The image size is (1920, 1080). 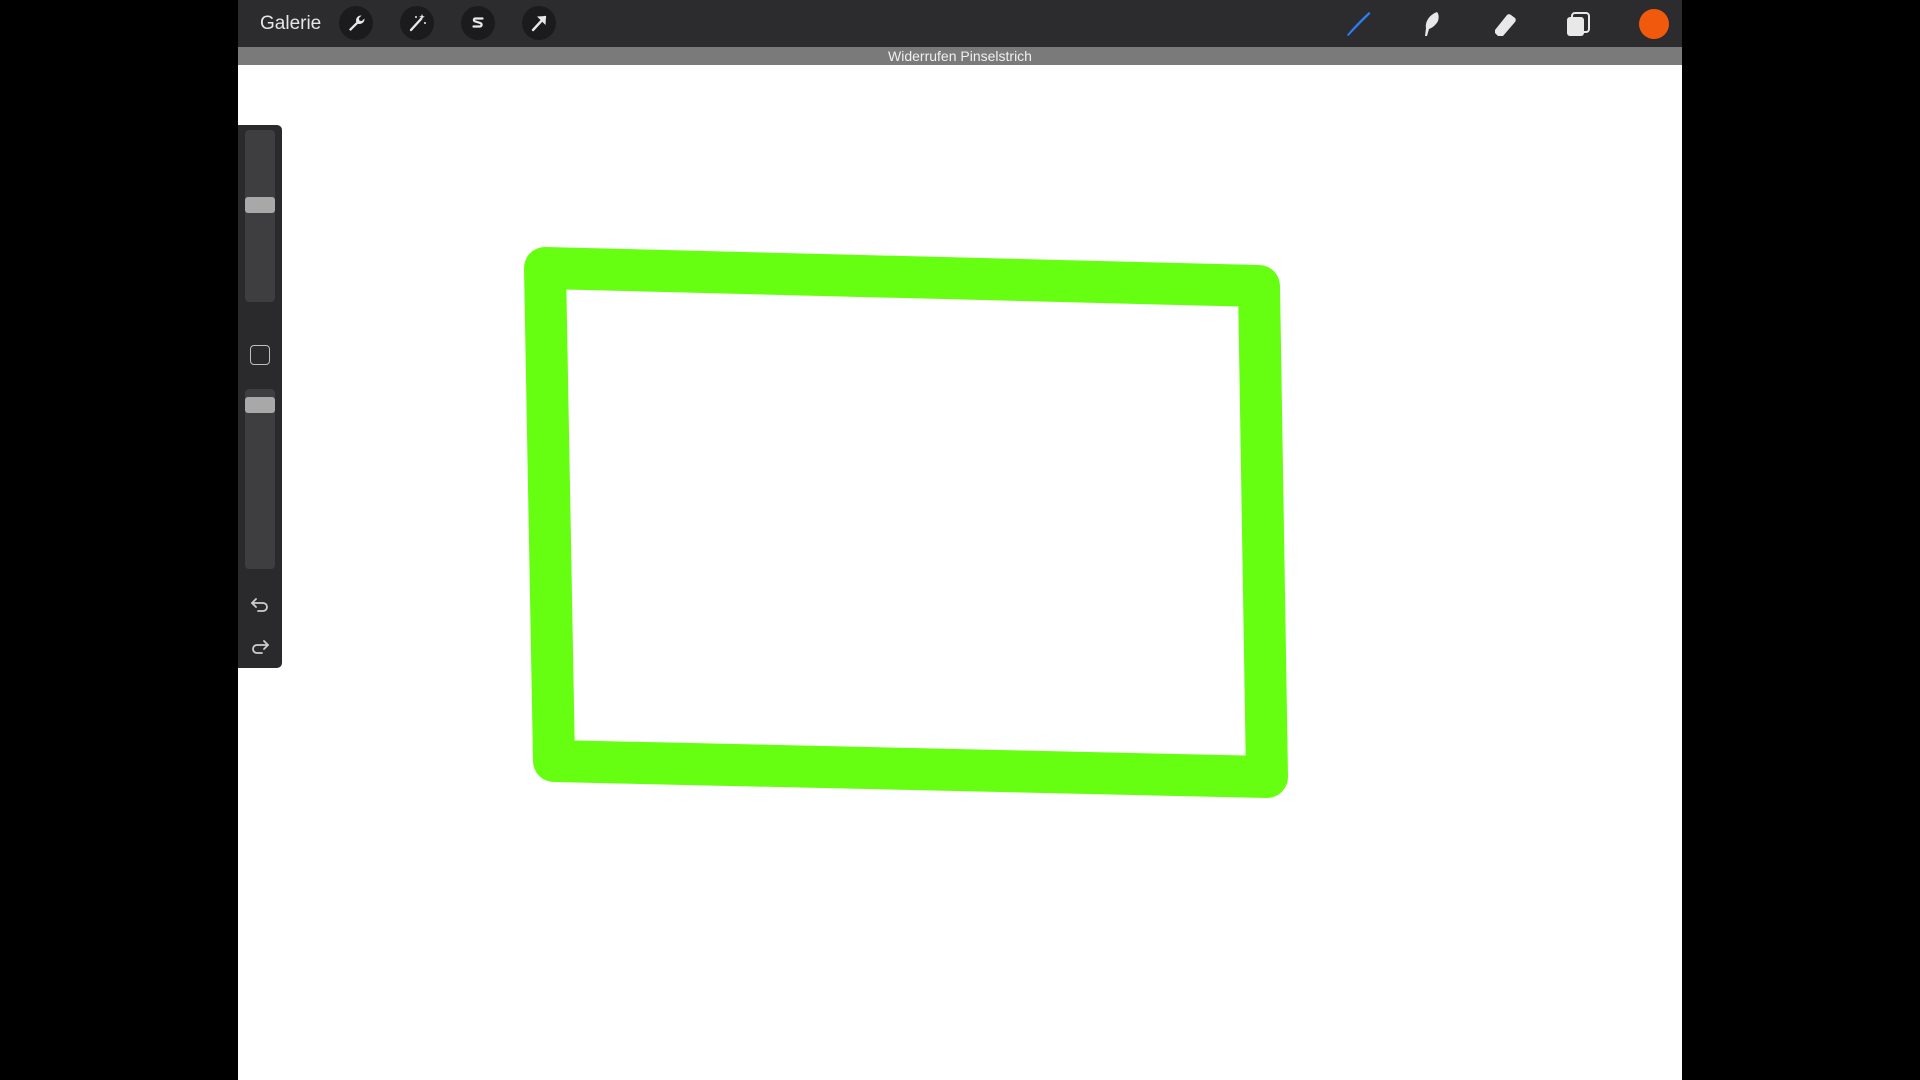 I want to click on left-sidebar, so click(x=260, y=396).